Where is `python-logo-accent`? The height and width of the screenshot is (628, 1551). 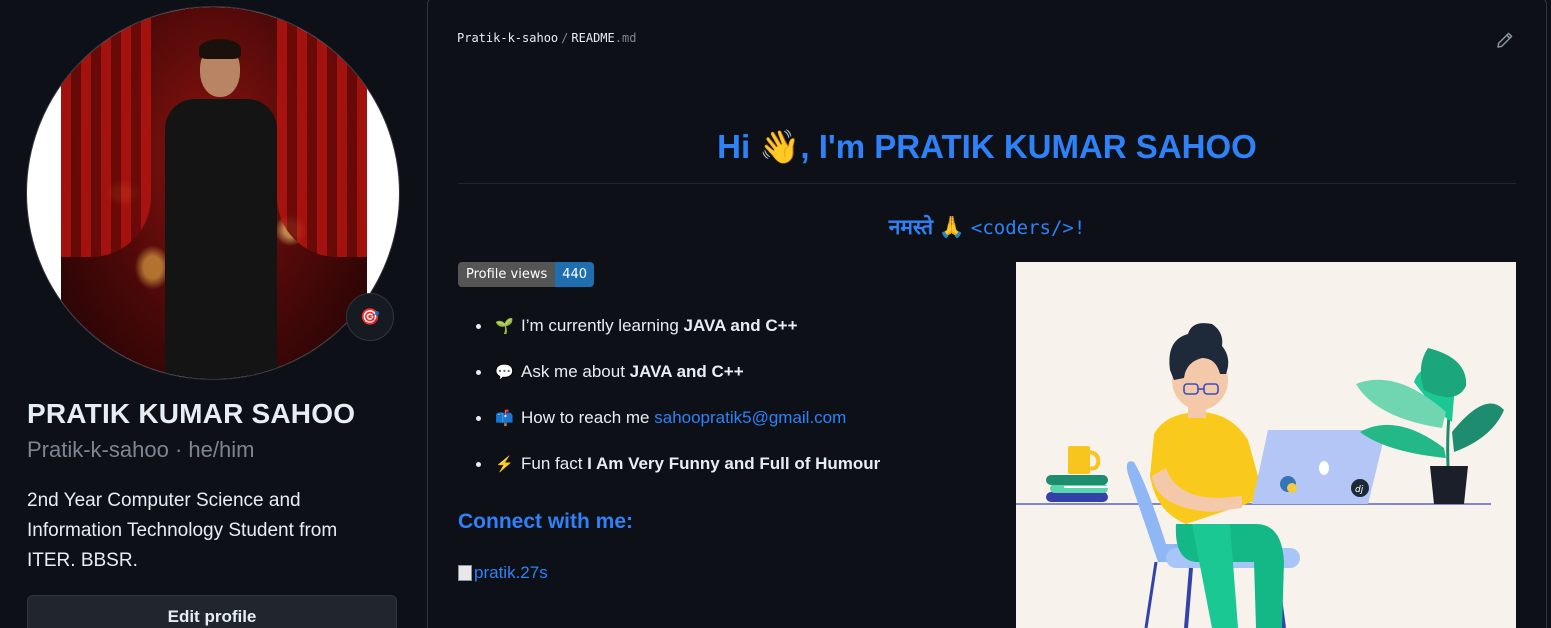 python-logo-accent is located at coordinates (1292, 488).